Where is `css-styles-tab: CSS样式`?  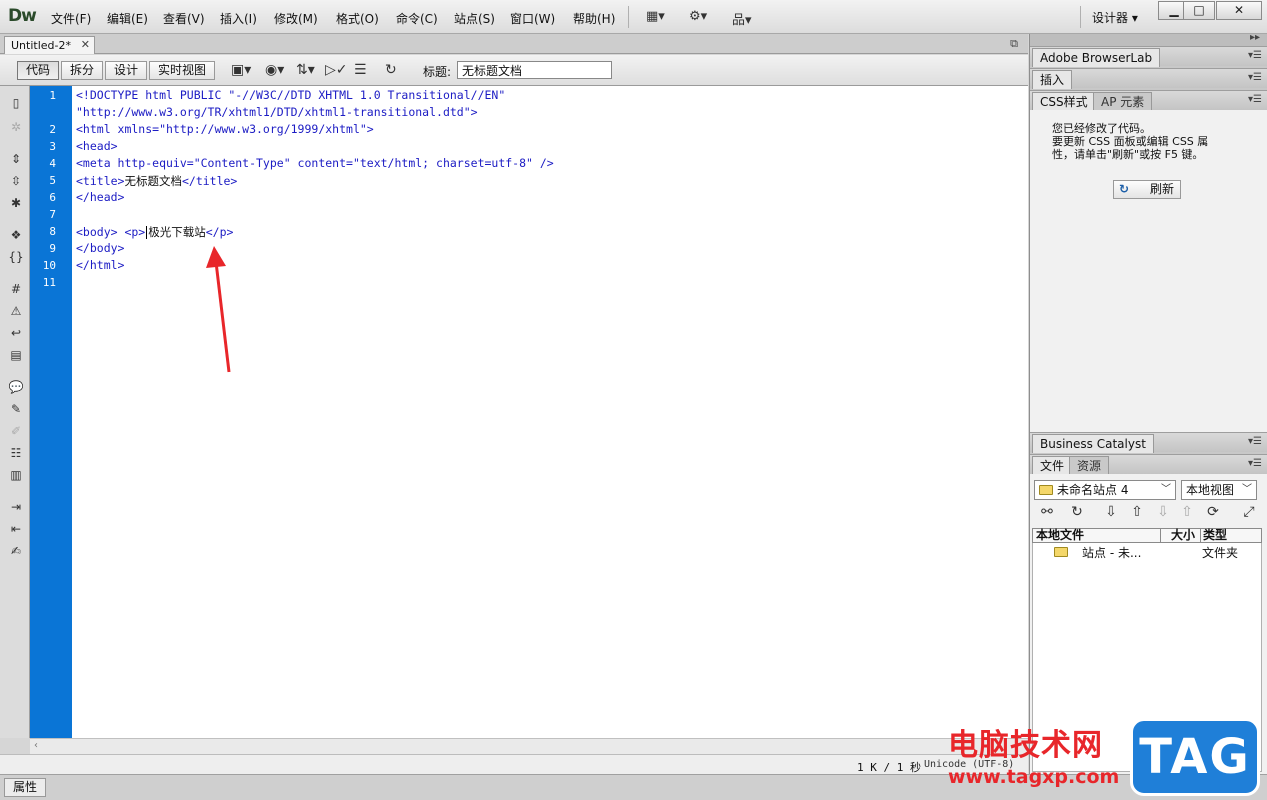
css-styles-tab: CSS样式 is located at coordinates (1064, 101).